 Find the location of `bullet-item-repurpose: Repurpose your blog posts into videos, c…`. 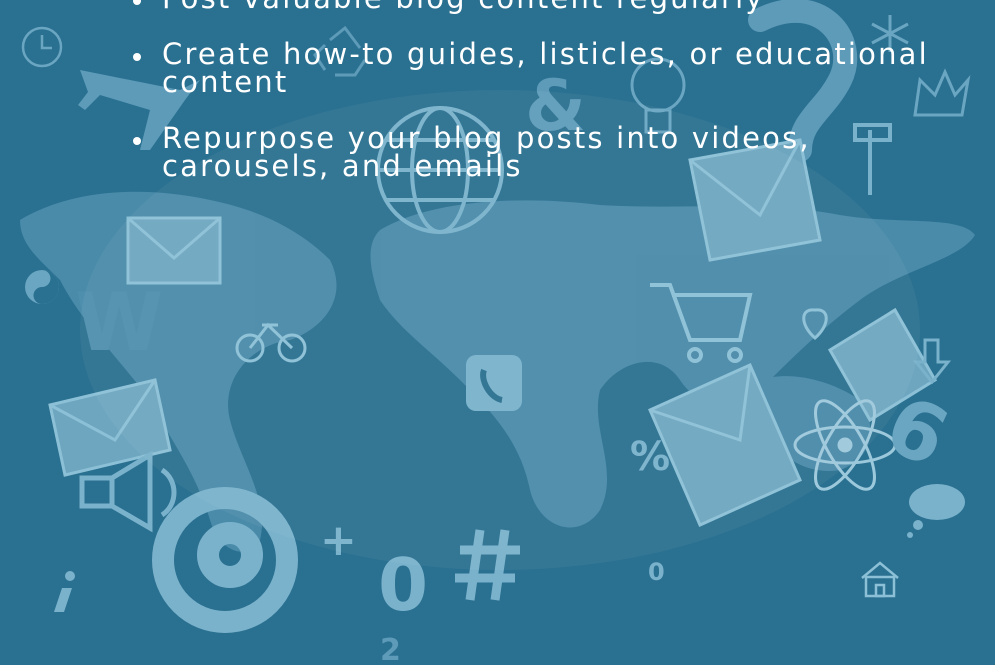

bullet-item-repurpose: Repurpose your blog posts into videos, c… is located at coordinates (530, 152).